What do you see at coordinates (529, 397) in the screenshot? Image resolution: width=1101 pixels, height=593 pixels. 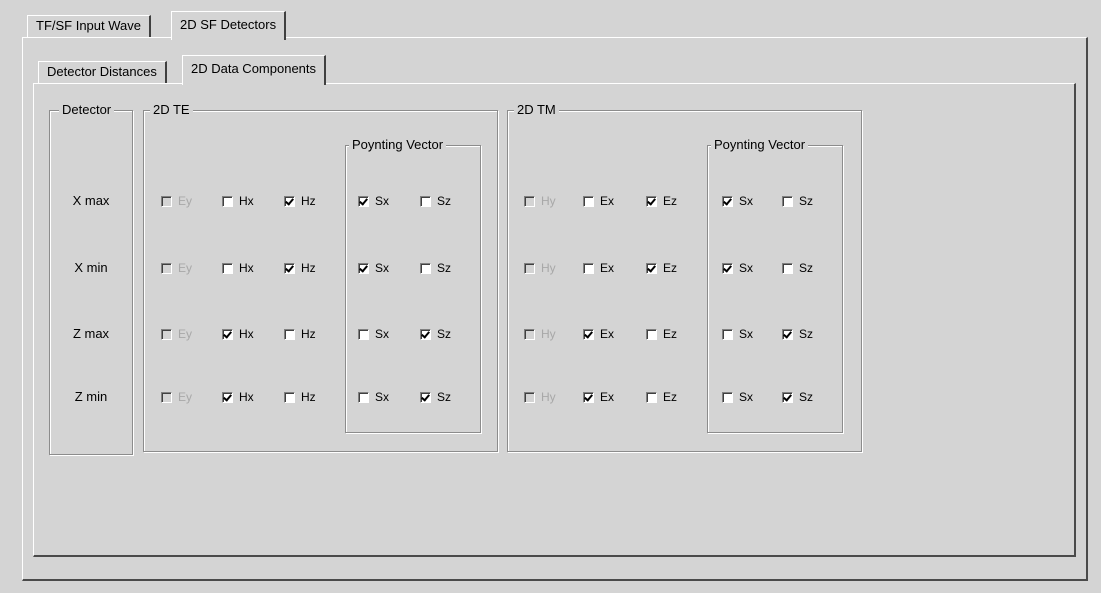 I see `tm-hy-checkbox-box` at bounding box center [529, 397].